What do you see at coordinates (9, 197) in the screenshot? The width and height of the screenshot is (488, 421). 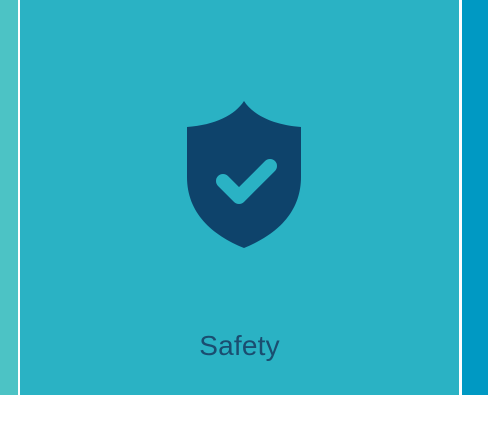 I see `left-adjacent-tile` at bounding box center [9, 197].